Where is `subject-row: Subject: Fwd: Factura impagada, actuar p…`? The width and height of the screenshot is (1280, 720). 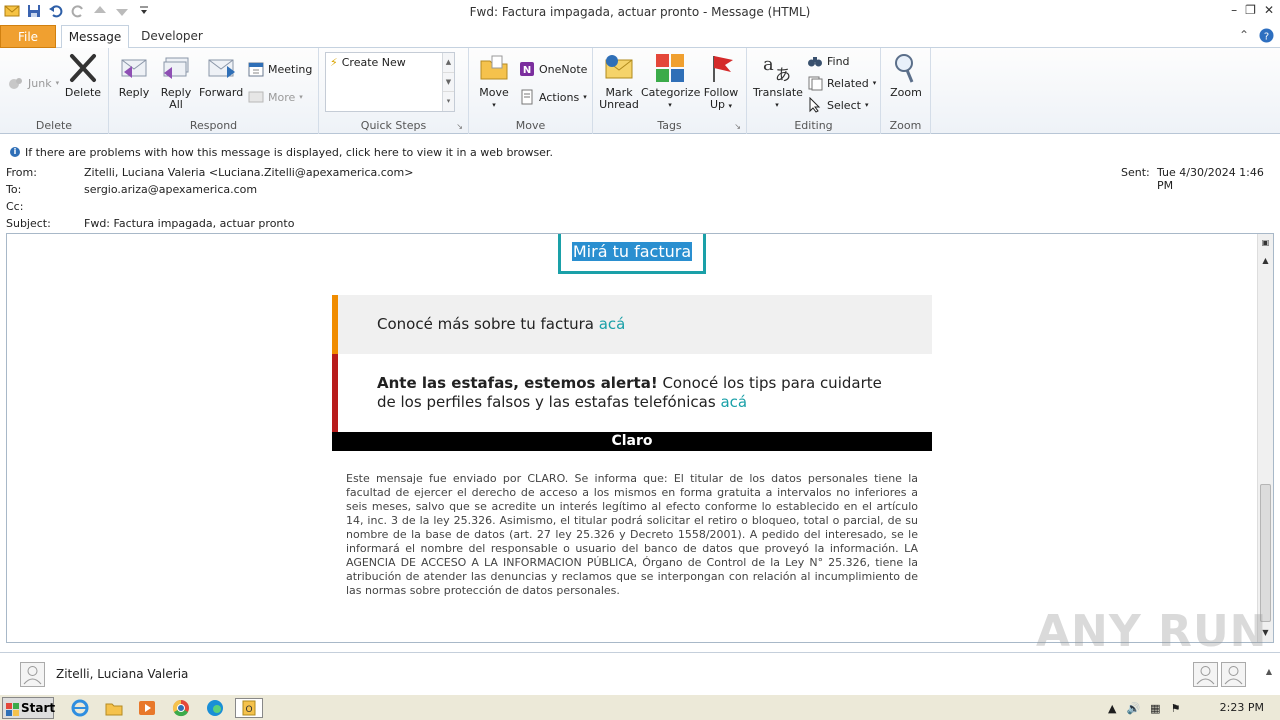 subject-row: Subject: Fwd: Factura impagada, actuar p… is located at coordinates (640, 224).